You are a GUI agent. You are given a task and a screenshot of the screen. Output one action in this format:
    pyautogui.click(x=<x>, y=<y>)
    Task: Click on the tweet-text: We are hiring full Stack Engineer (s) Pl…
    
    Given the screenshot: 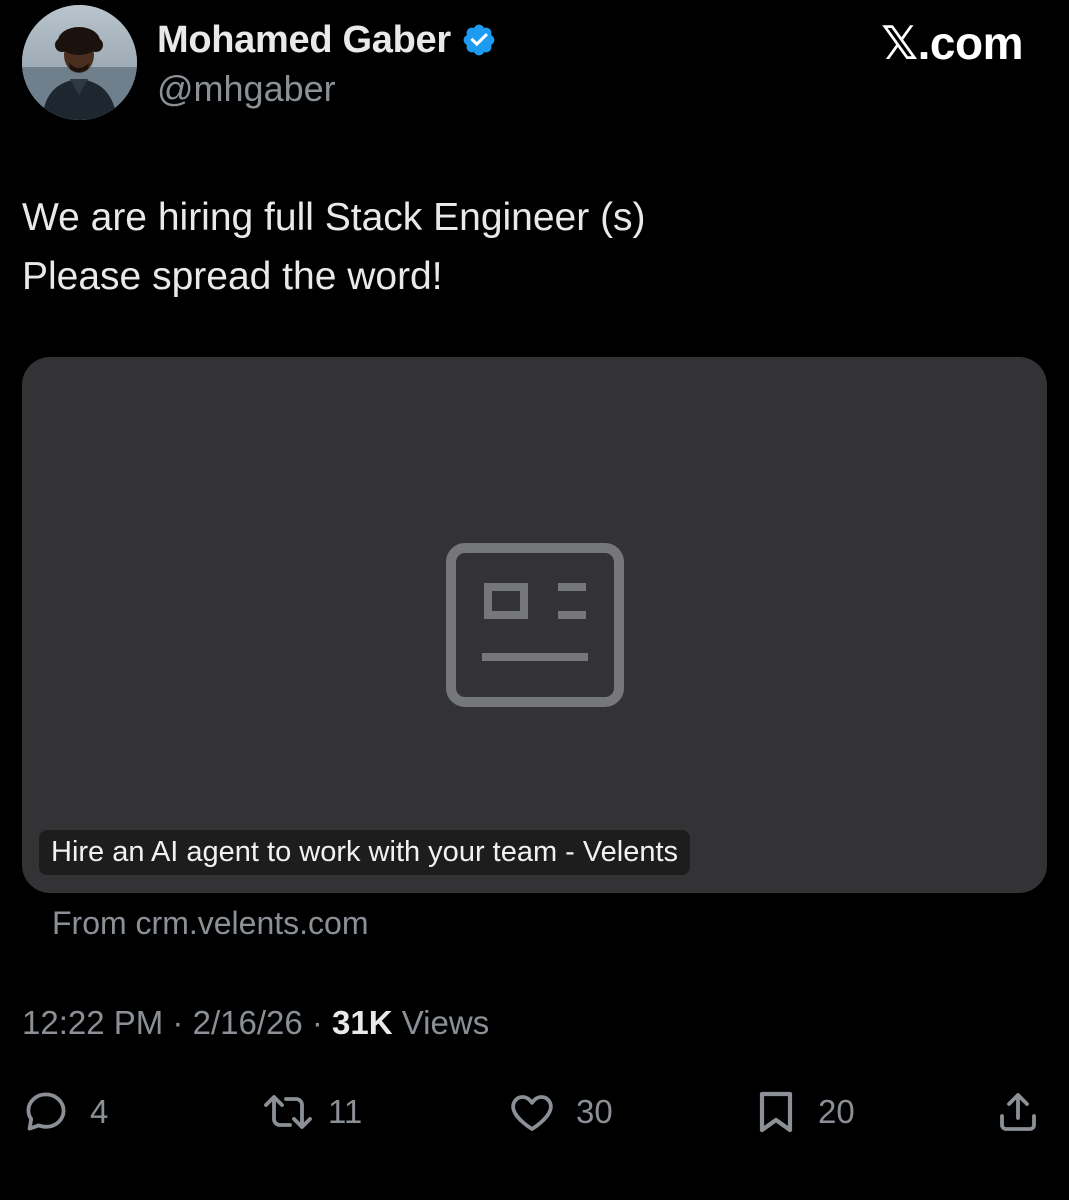 What is the action you would take?
    pyautogui.click(x=522, y=247)
    